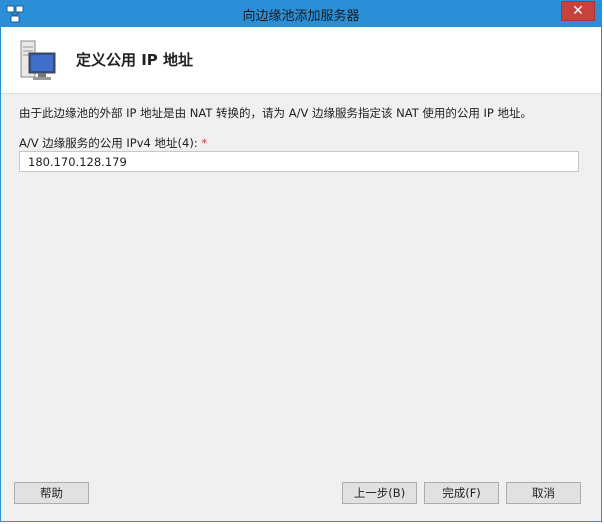  Describe the element at coordinates (204, 143) in the screenshot. I see `required-marker: *` at that location.